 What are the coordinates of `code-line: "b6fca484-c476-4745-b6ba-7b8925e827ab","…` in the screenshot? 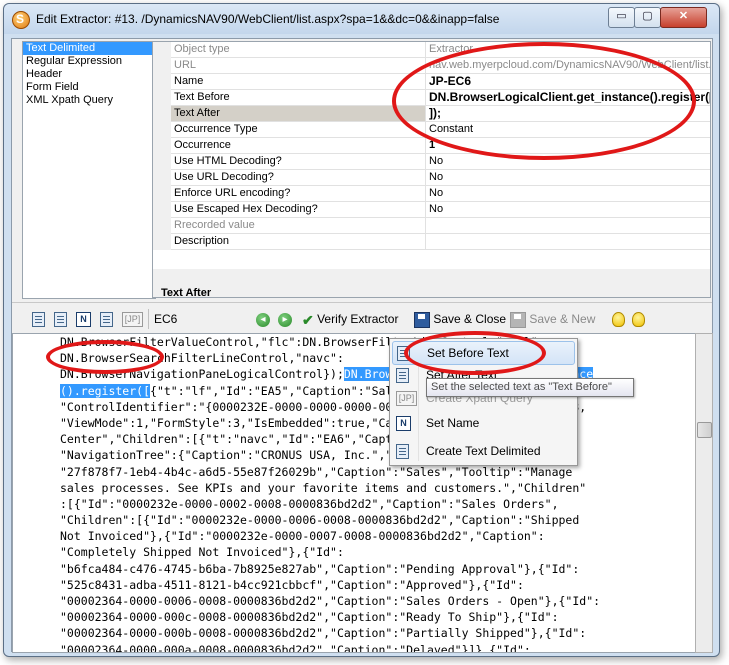 It's located at (320, 568).